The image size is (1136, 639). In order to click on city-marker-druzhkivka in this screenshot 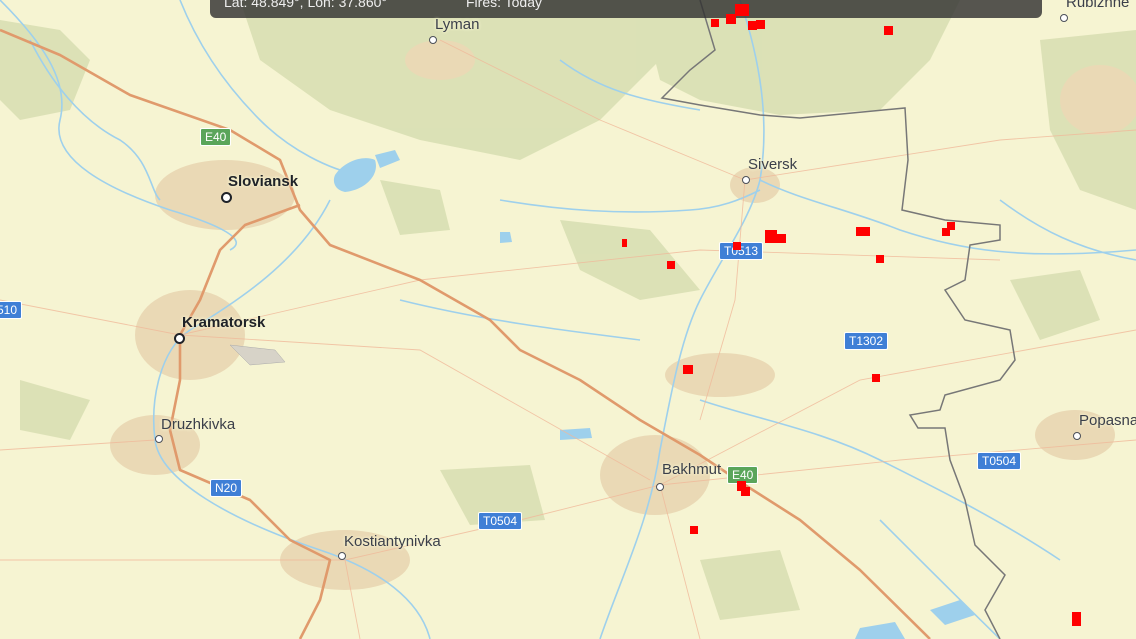, I will do `click(159, 439)`.